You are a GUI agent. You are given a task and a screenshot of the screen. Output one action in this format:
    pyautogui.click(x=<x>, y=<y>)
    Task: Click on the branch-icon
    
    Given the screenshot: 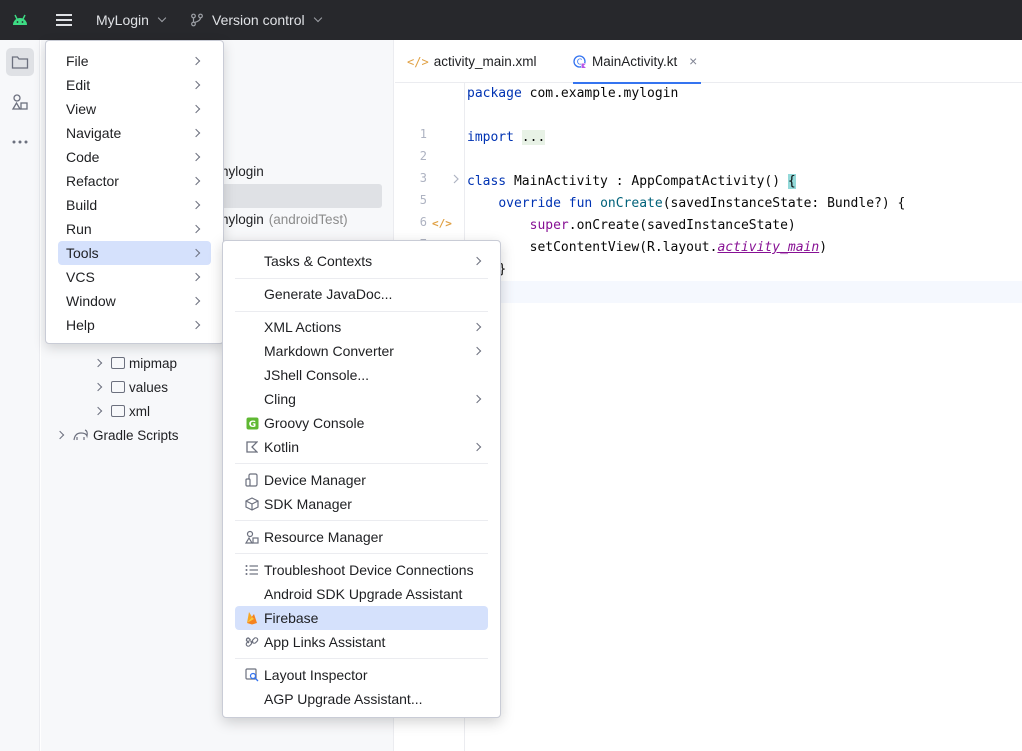 What is the action you would take?
    pyautogui.click(x=197, y=20)
    